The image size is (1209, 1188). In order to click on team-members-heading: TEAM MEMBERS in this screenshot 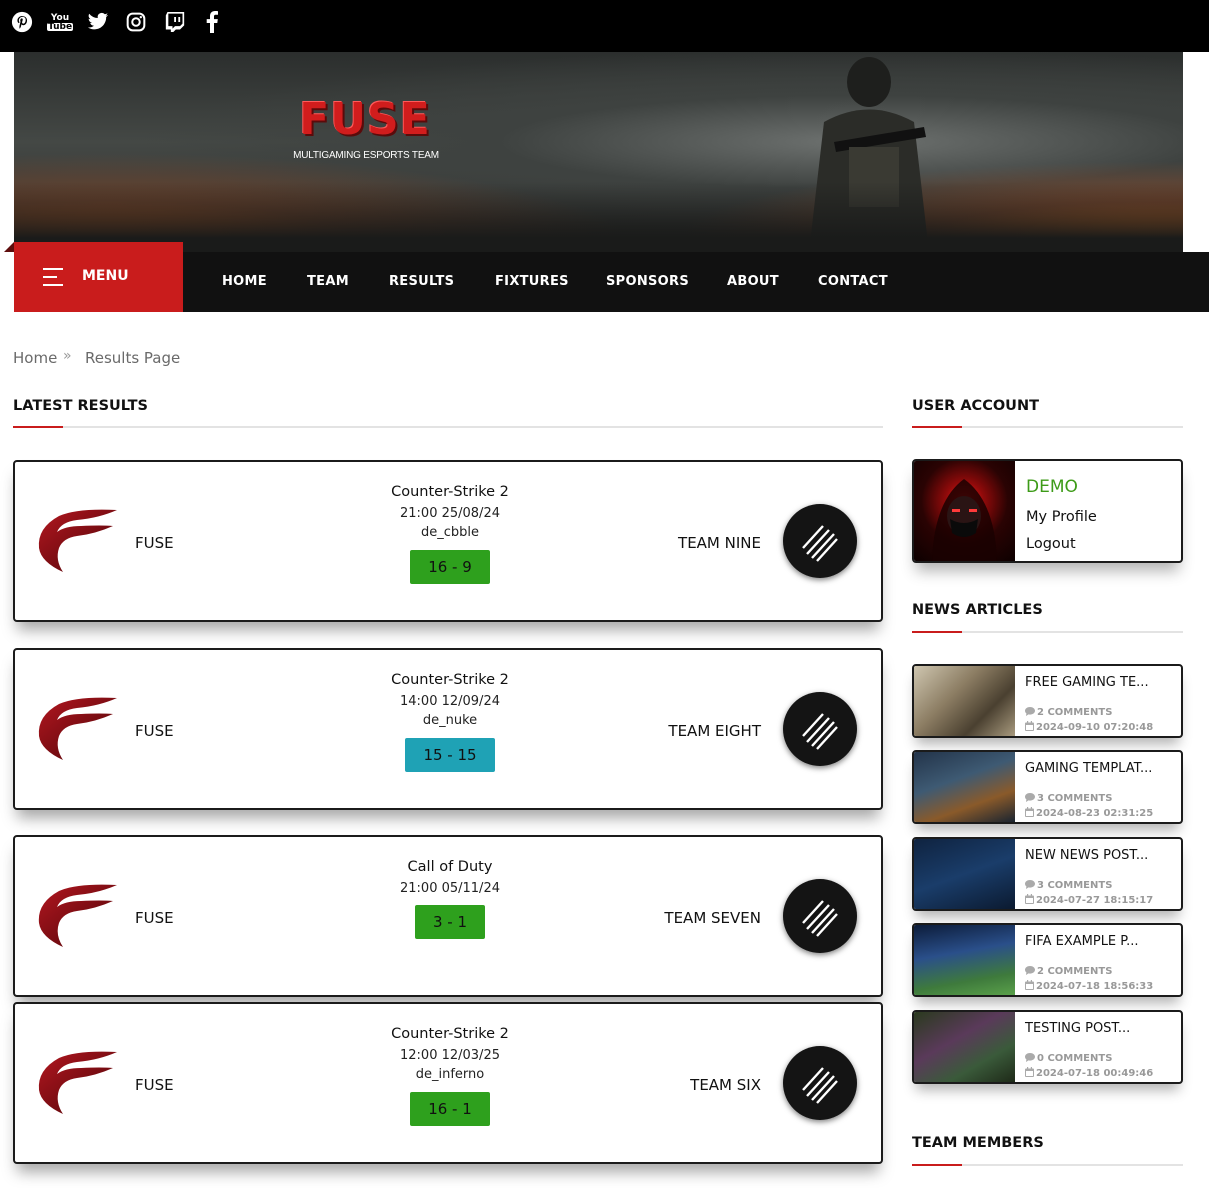, I will do `click(978, 1143)`.